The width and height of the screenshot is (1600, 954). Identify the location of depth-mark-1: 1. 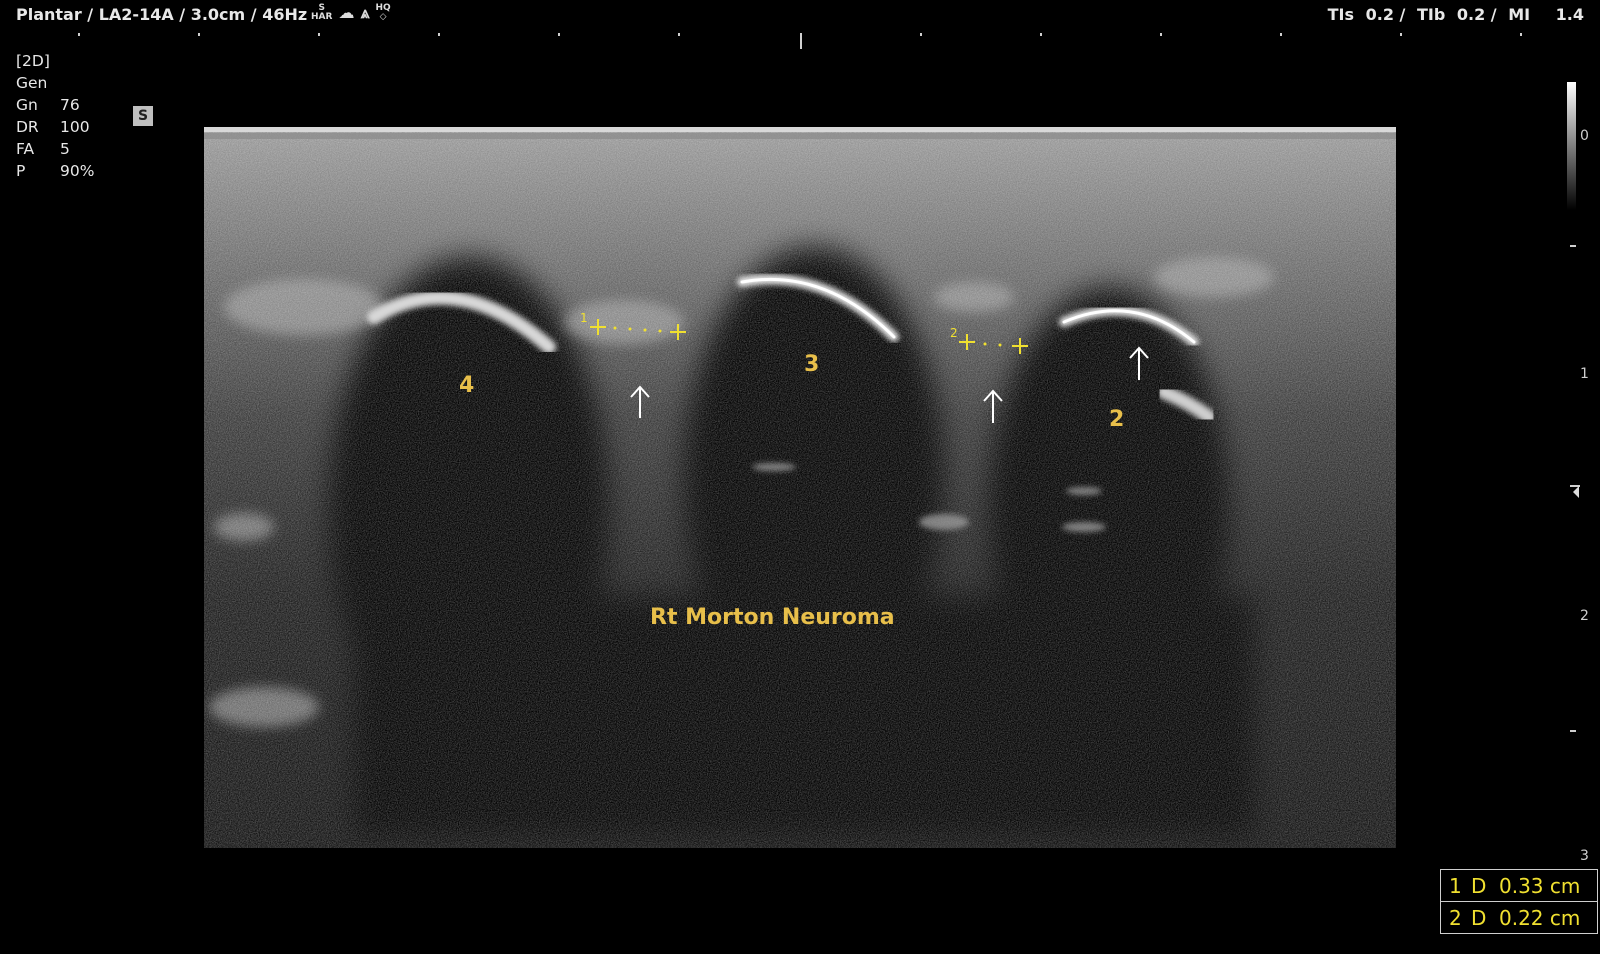
(1584, 374).